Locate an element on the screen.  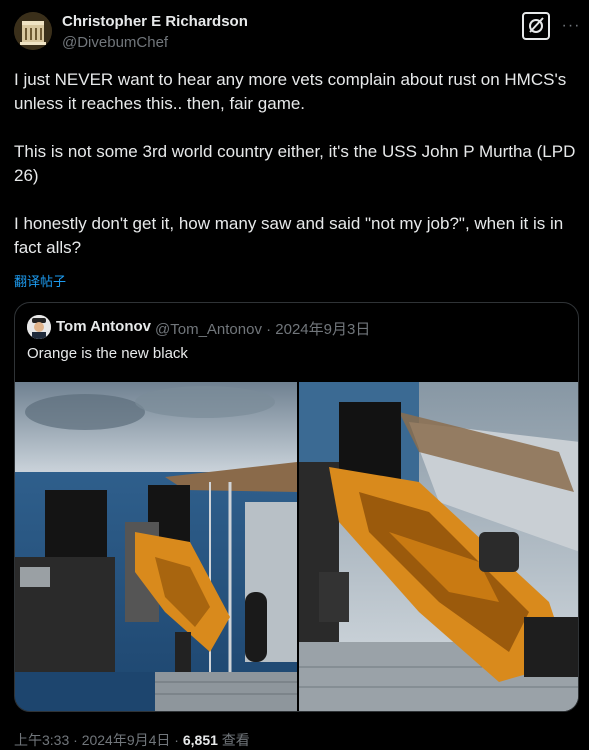
author-handle: @DivebumChef is located at coordinates (115, 42).